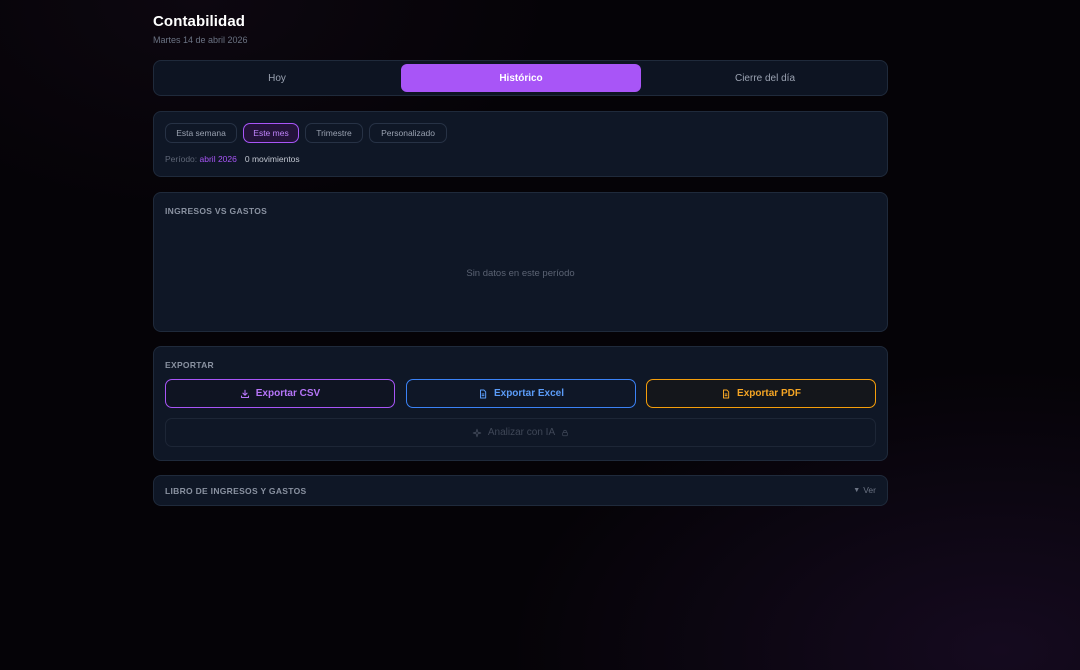  What do you see at coordinates (857, 490) in the screenshot?
I see `caret-down-icon: ▼` at bounding box center [857, 490].